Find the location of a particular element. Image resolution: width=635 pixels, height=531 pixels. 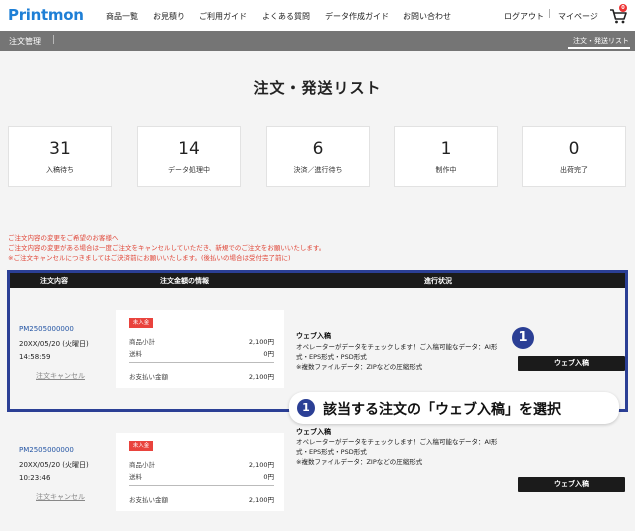

payment-info-box: 未入金 商品小計 2,100円 送料 0円 お支払い金額 2,100円 is located at coordinates (200, 472).